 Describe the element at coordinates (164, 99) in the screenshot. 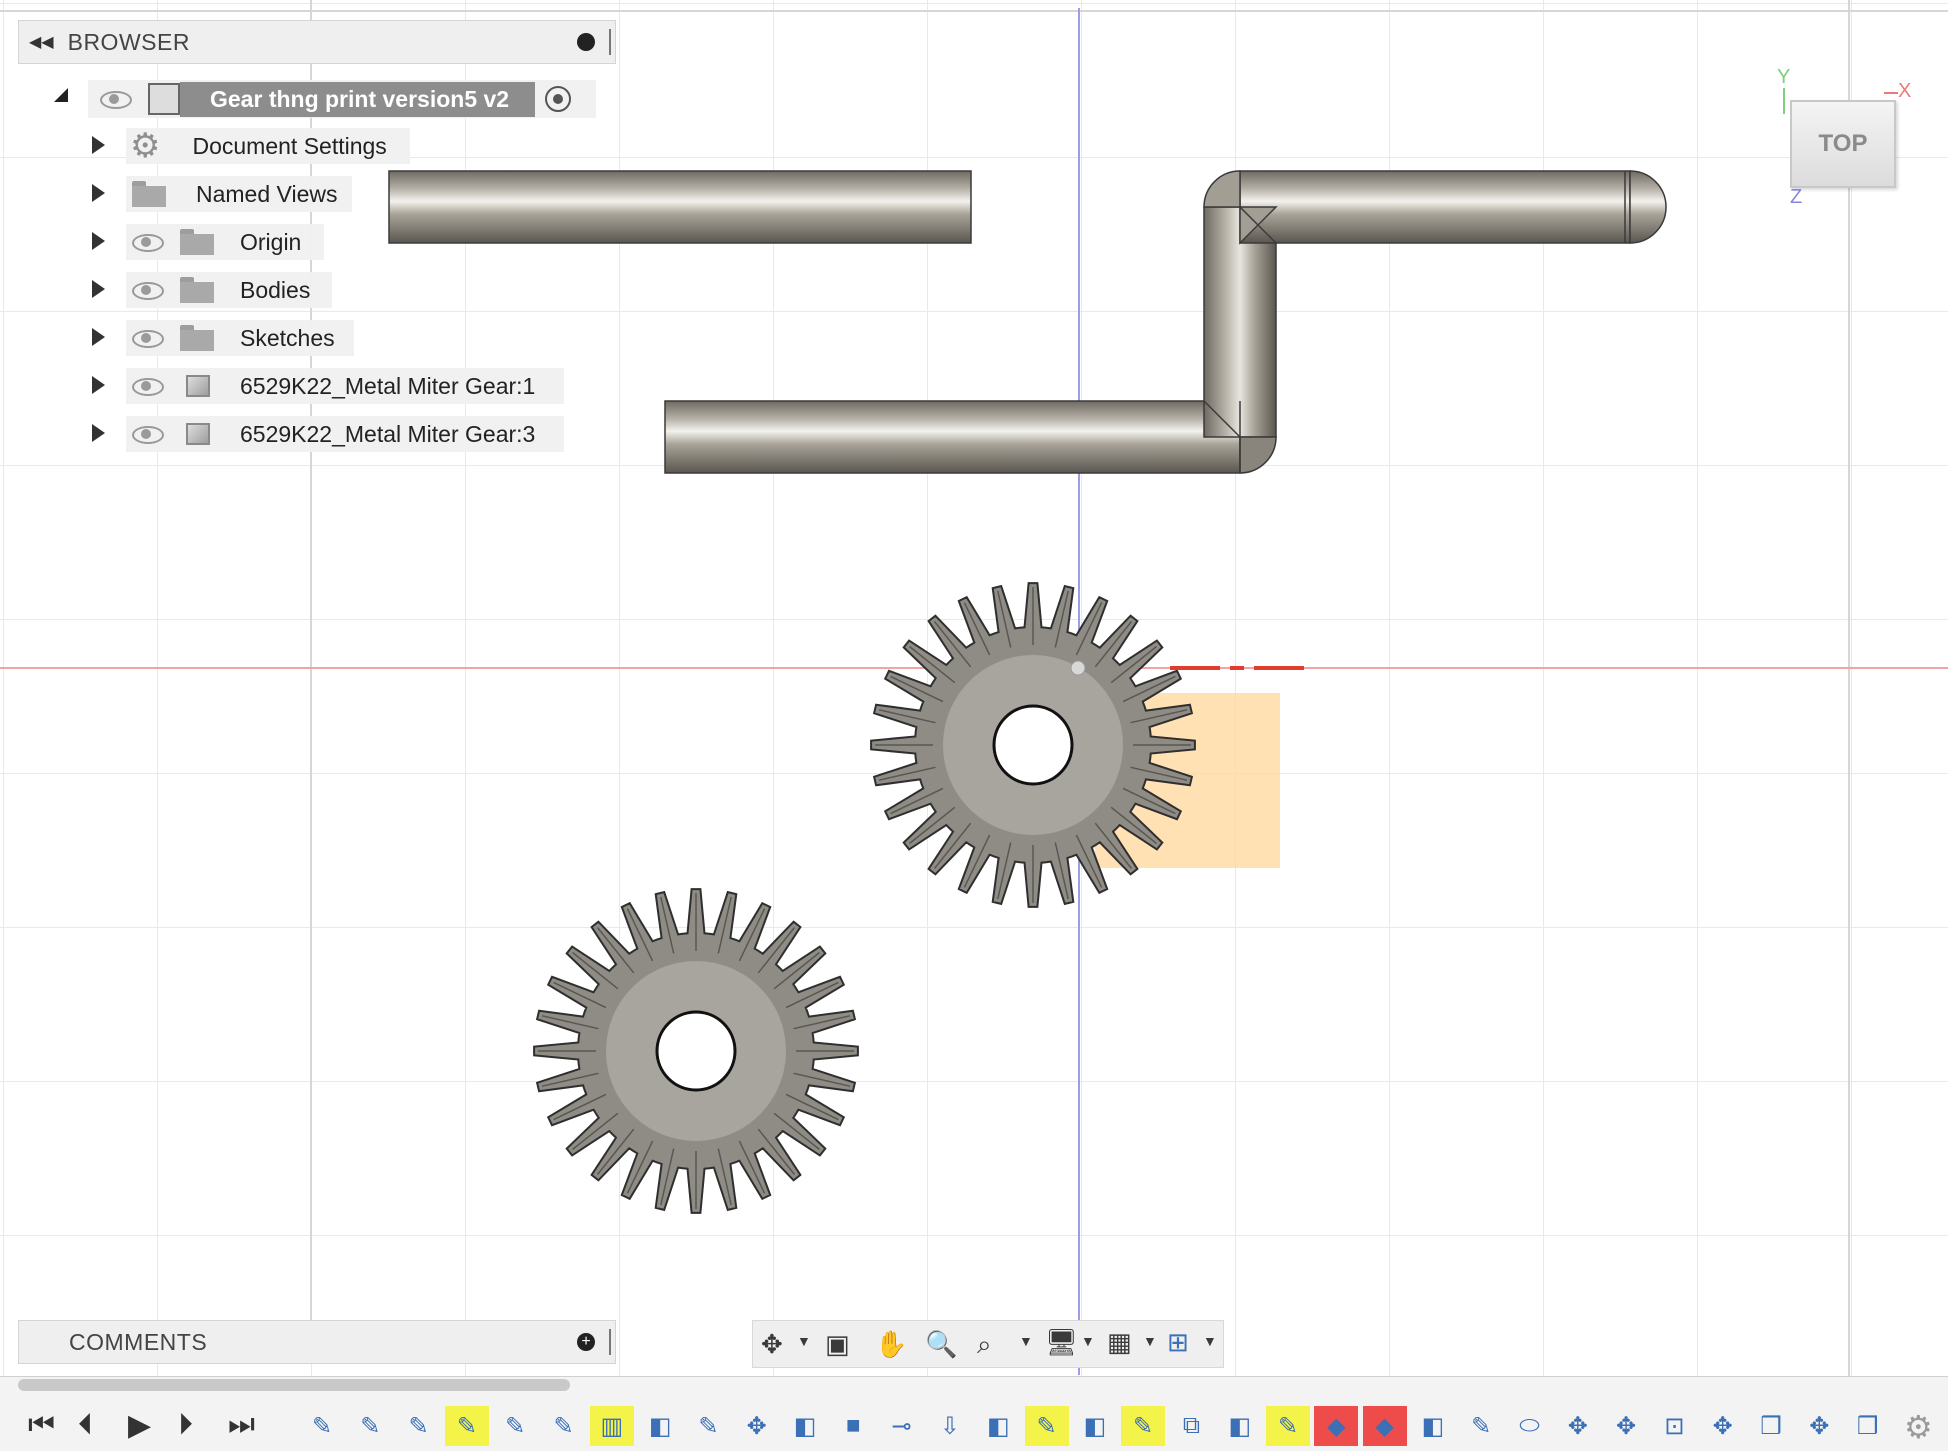

I see `document-icon` at that location.